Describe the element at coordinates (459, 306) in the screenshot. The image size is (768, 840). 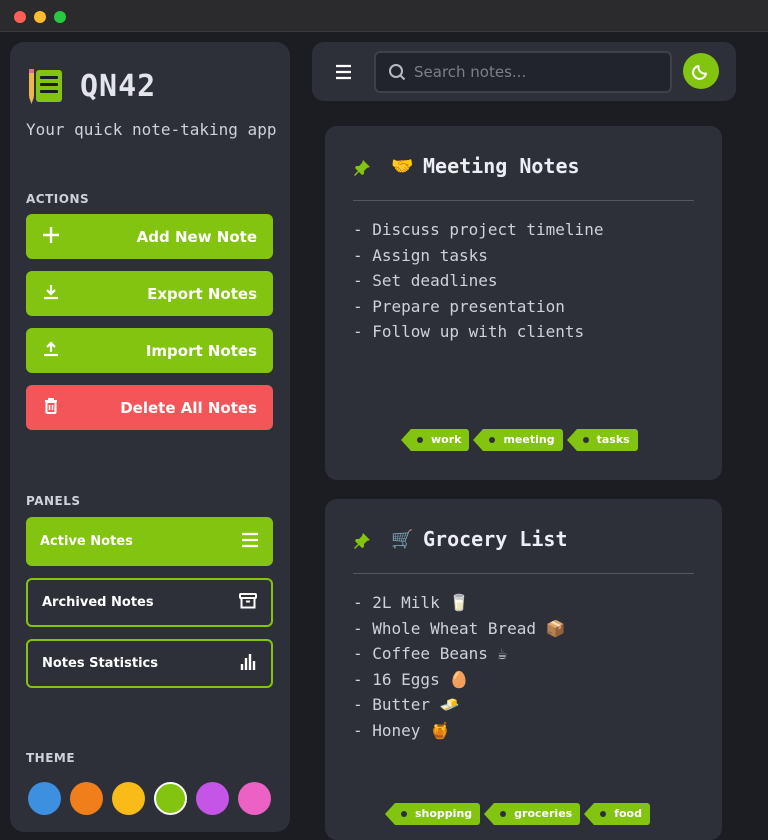
I see `note-line: - Prepare presentation` at that location.